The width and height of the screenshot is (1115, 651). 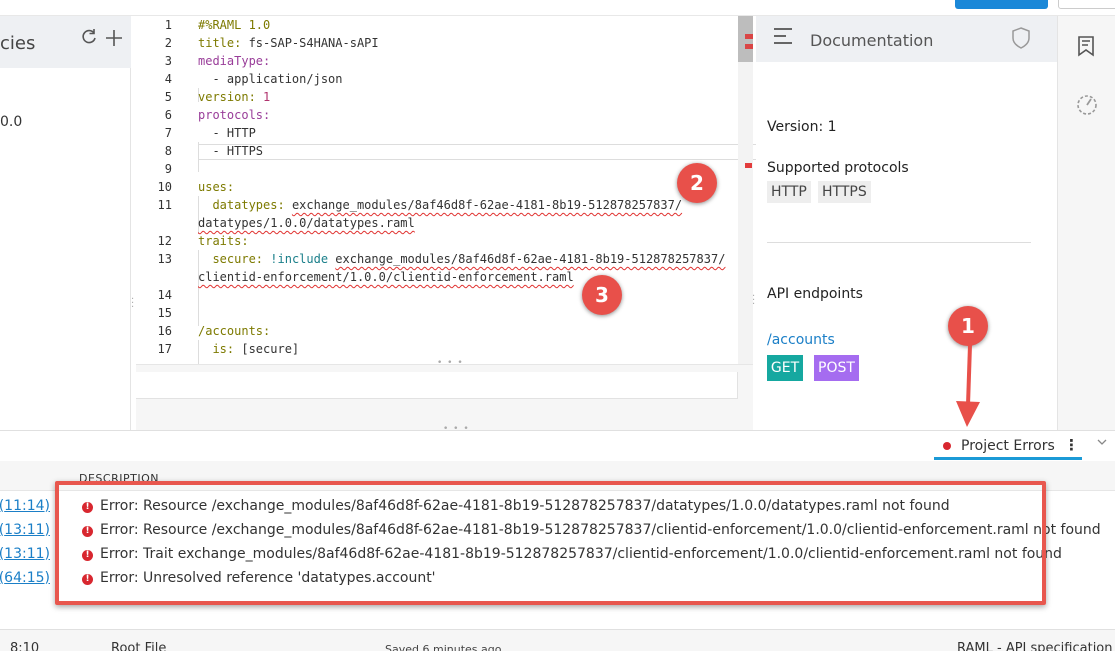 What do you see at coordinates (899, 242) in the screenshot?
I see `doc-divider` at bounding box center [899, 242].